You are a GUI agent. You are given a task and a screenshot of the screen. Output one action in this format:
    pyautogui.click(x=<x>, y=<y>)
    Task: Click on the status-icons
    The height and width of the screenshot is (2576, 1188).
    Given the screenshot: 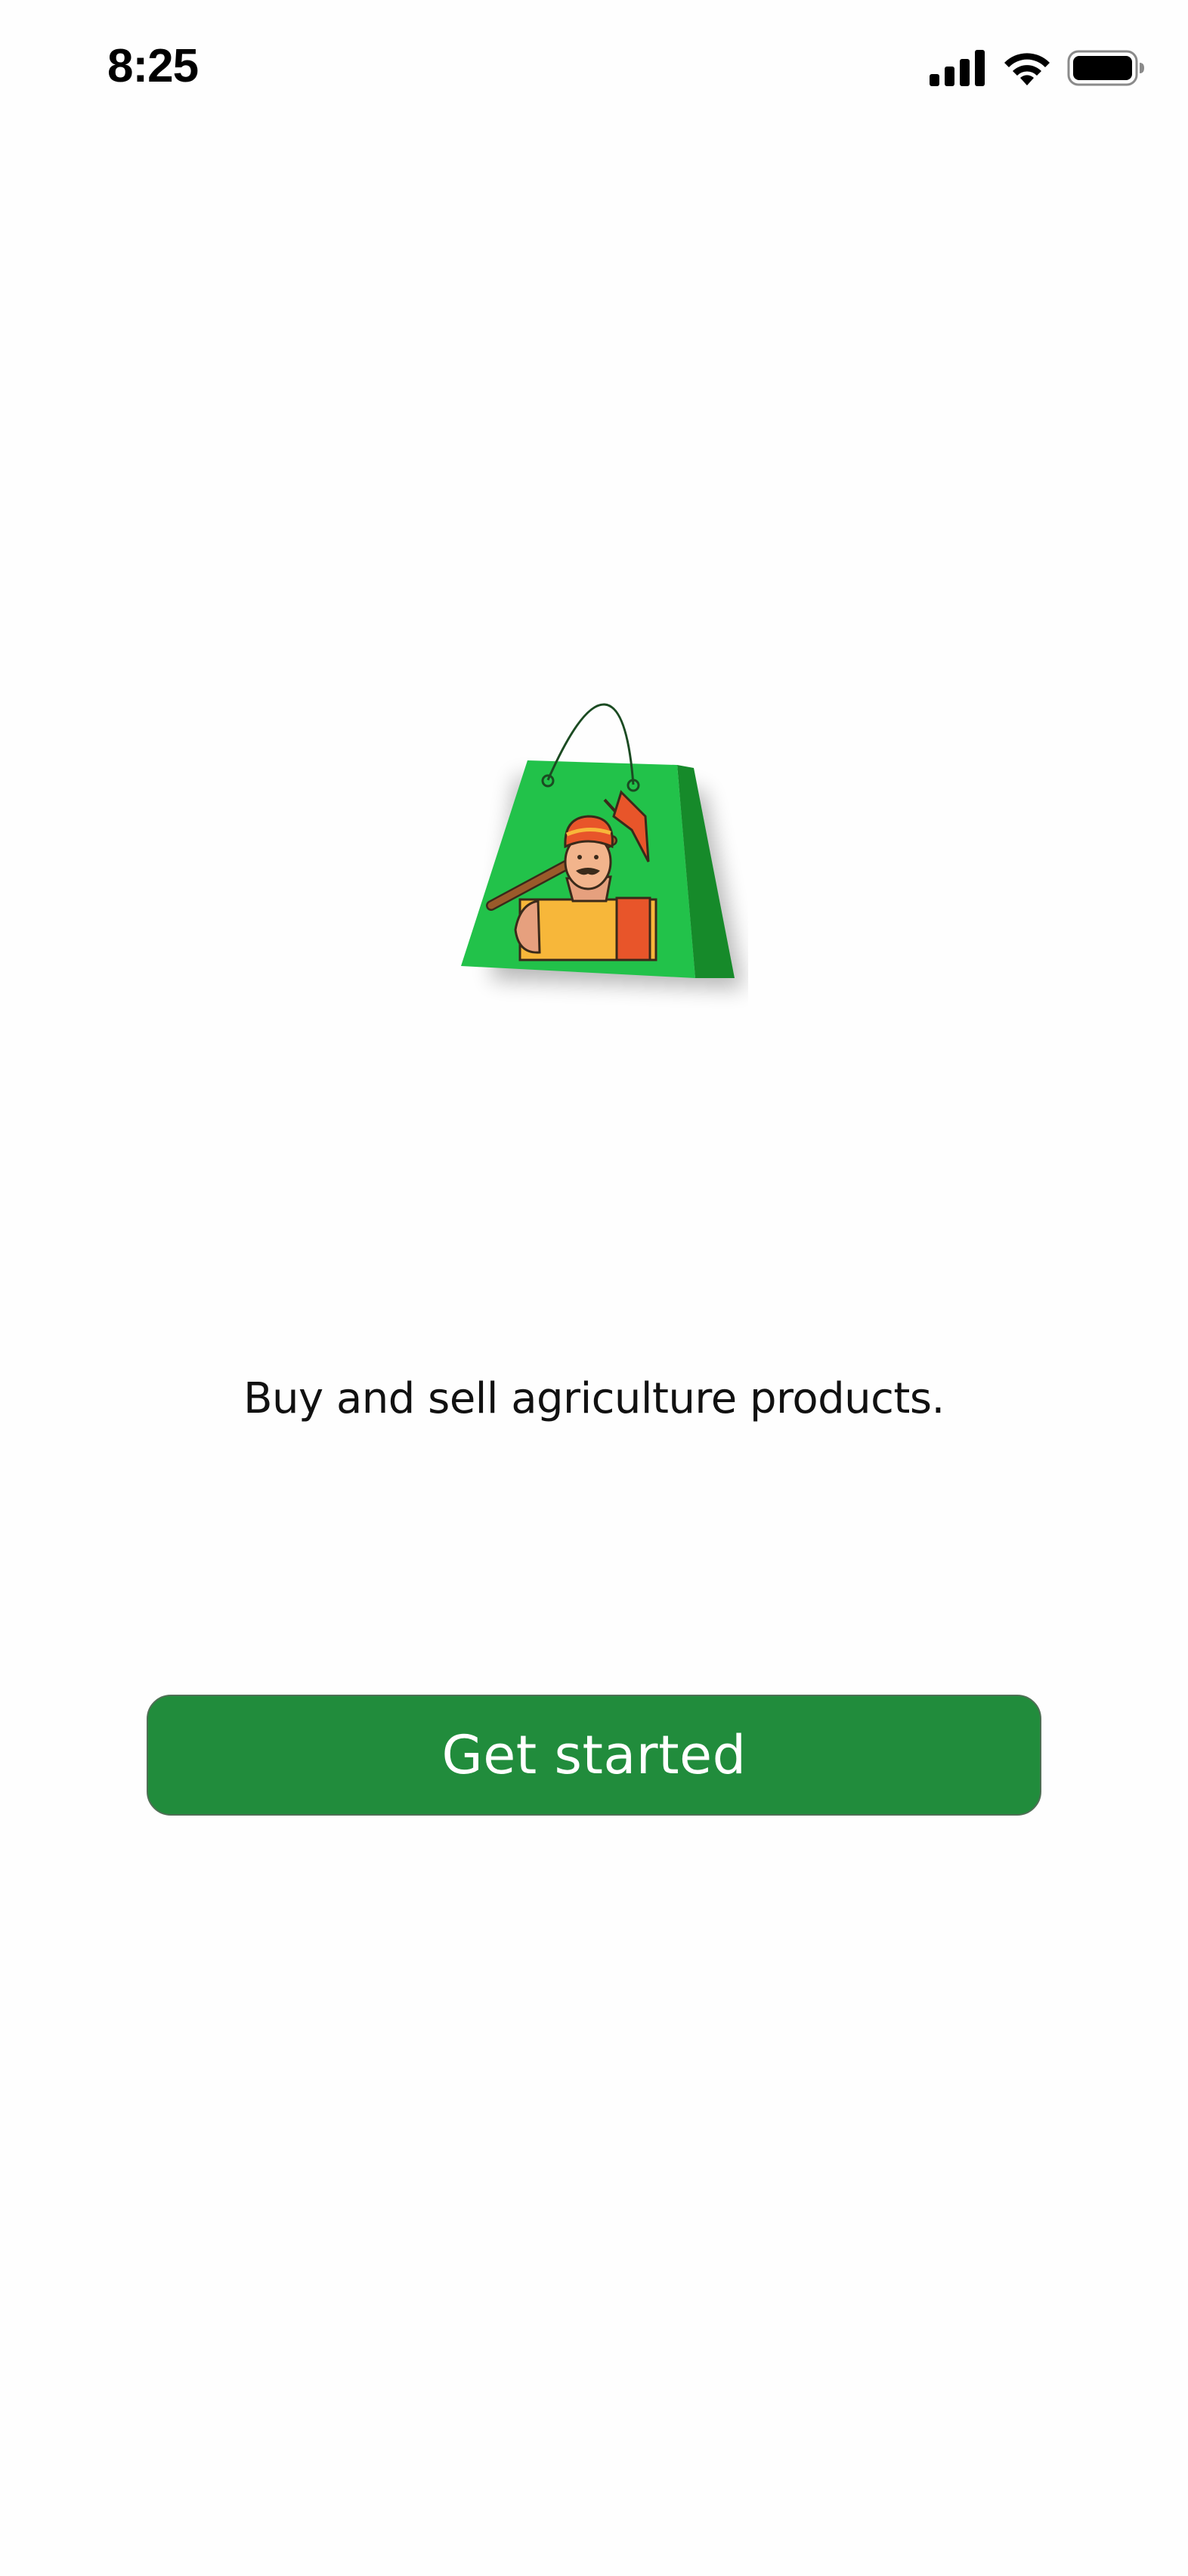 What is the action you would take?
    pyautogui.click(x=1038, y=69)
    